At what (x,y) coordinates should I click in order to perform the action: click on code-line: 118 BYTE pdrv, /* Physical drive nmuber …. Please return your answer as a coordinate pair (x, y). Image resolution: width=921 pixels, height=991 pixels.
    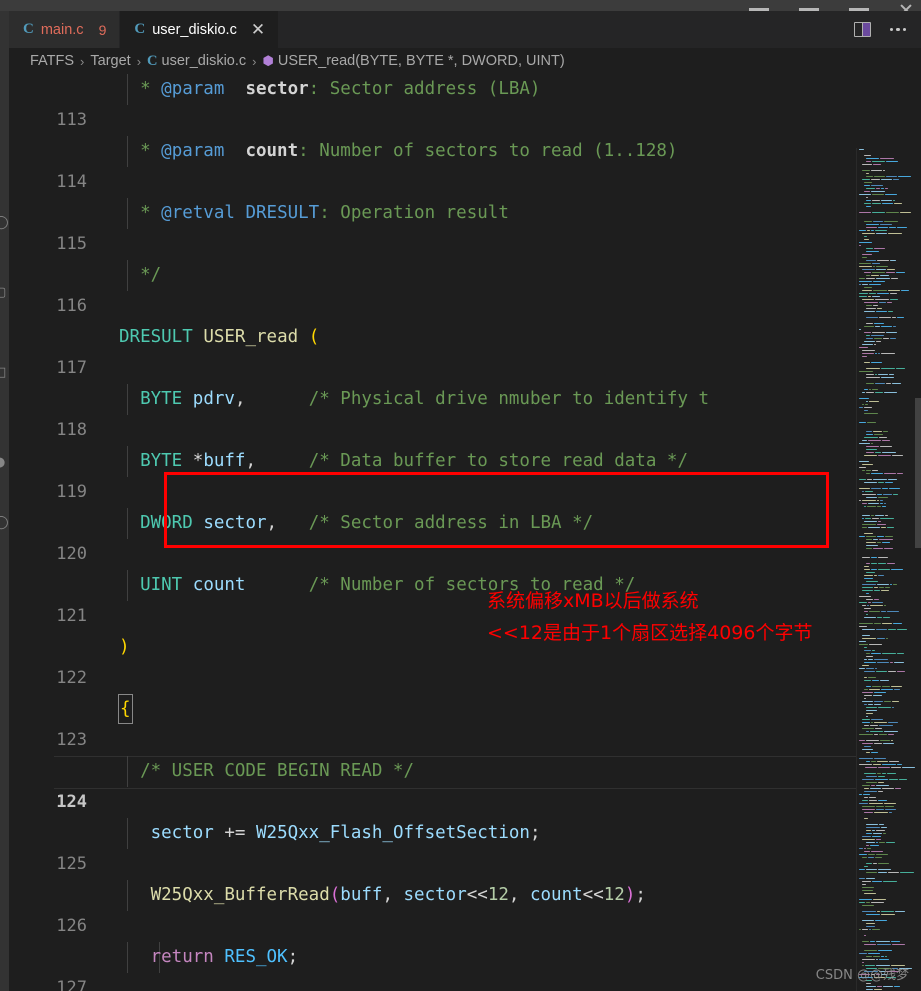
    Looking at the image, I should click on (434, 412).